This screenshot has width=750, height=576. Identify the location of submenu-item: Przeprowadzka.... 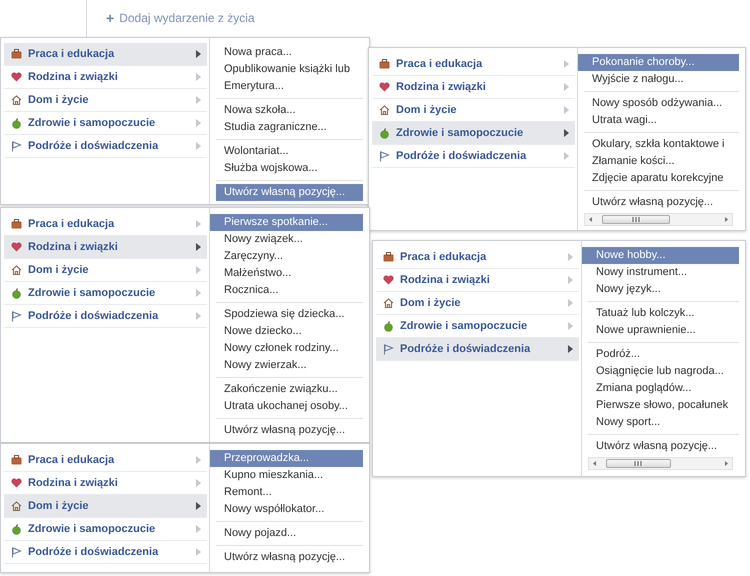
(286, 458).